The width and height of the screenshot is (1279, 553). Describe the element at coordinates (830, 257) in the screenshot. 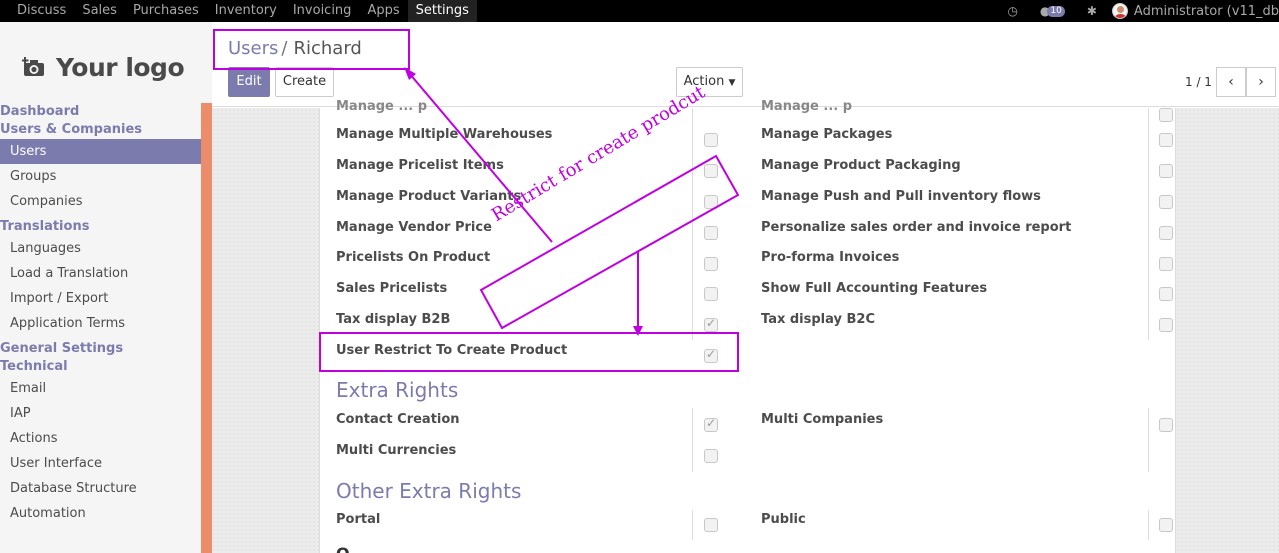

I see `right-label: Pro-forma Invoices` at that location.